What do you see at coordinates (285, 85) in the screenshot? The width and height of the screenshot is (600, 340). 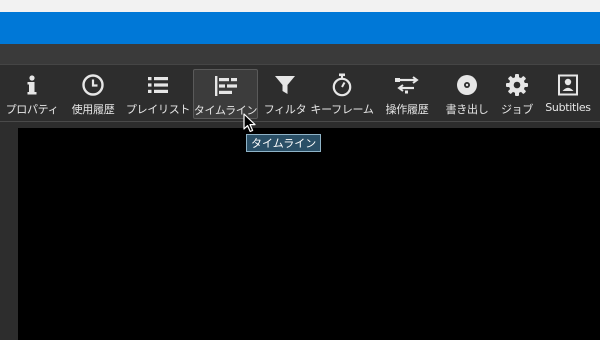 I see `funnel-icon` at bounding box center [285, 85].